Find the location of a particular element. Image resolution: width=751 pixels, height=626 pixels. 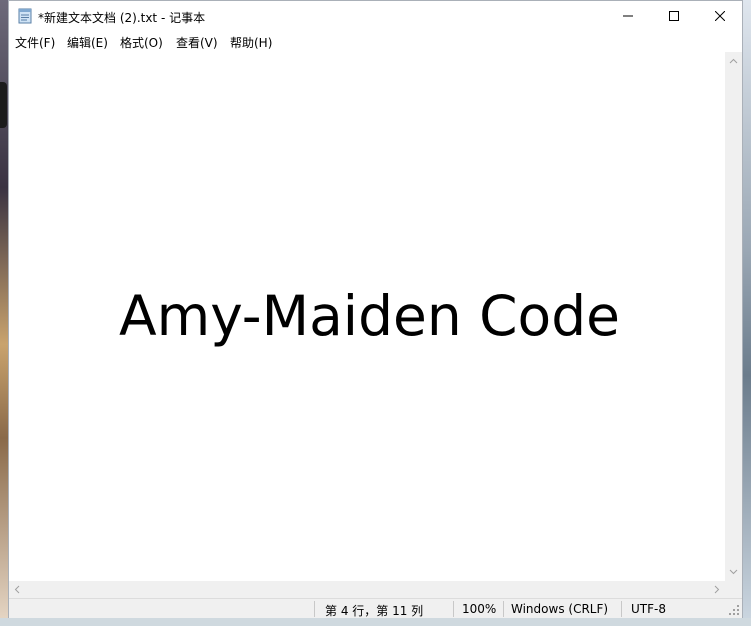

status-cursor-position: 第 4 行，第 11 列 is located at coordinates (374, 611).